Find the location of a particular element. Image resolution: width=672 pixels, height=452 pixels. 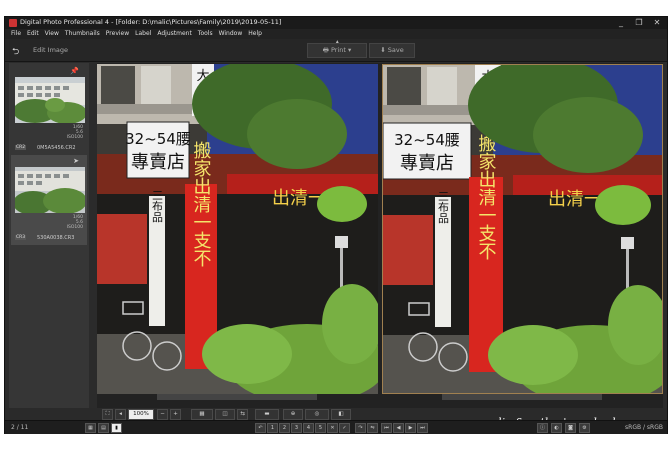

last-image-icon: ⏭ is located at coordinates (422, 428).